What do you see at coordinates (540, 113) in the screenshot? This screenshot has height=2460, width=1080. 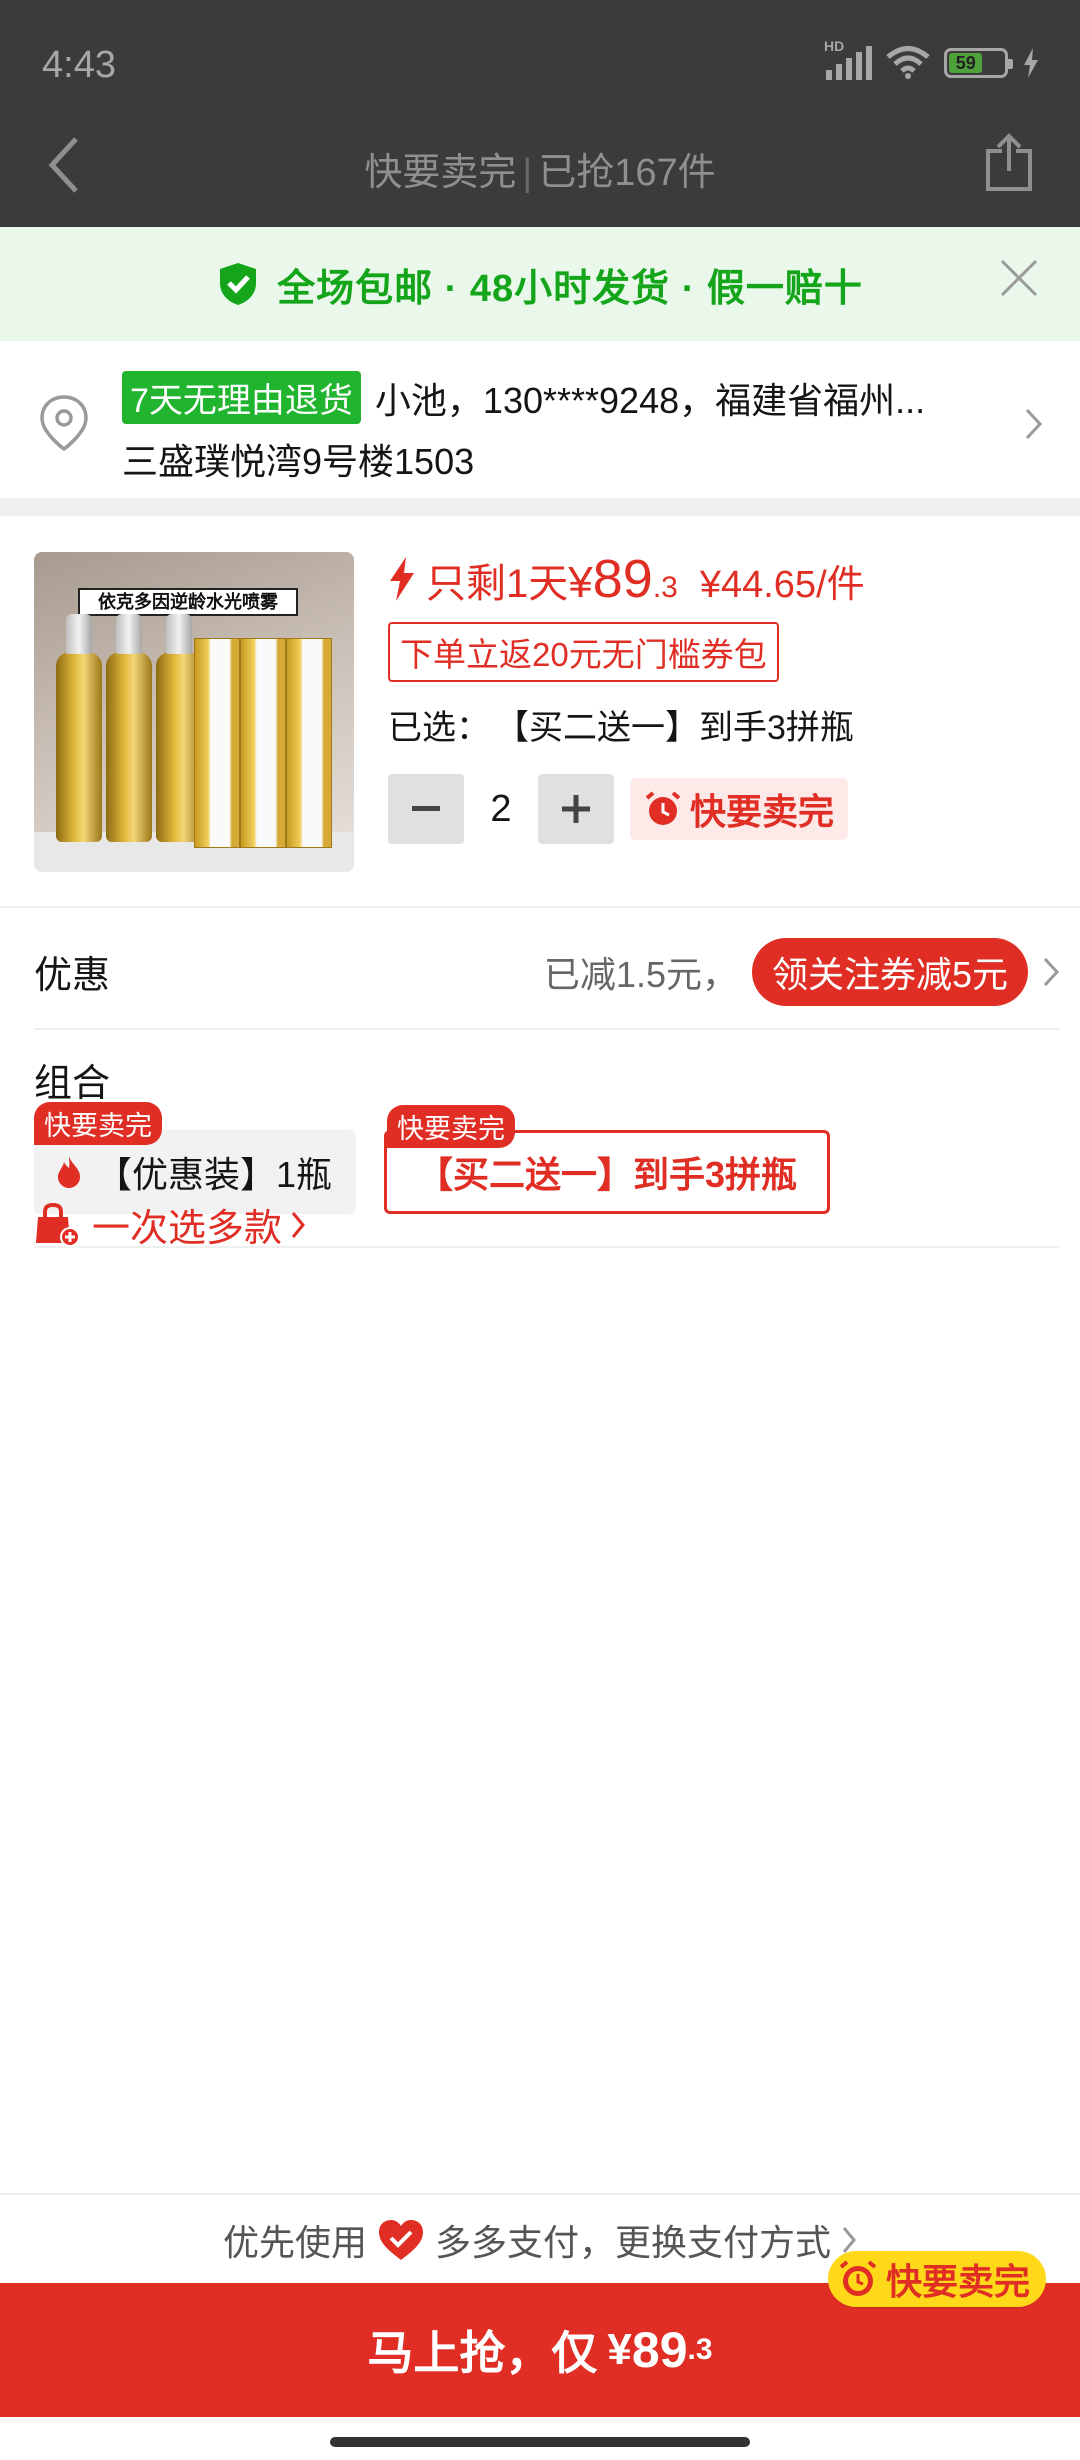 I see `dimmed-header: 4:43 HD 59 快要卖完 | 已抢167件` at bounding box center [540, 113].